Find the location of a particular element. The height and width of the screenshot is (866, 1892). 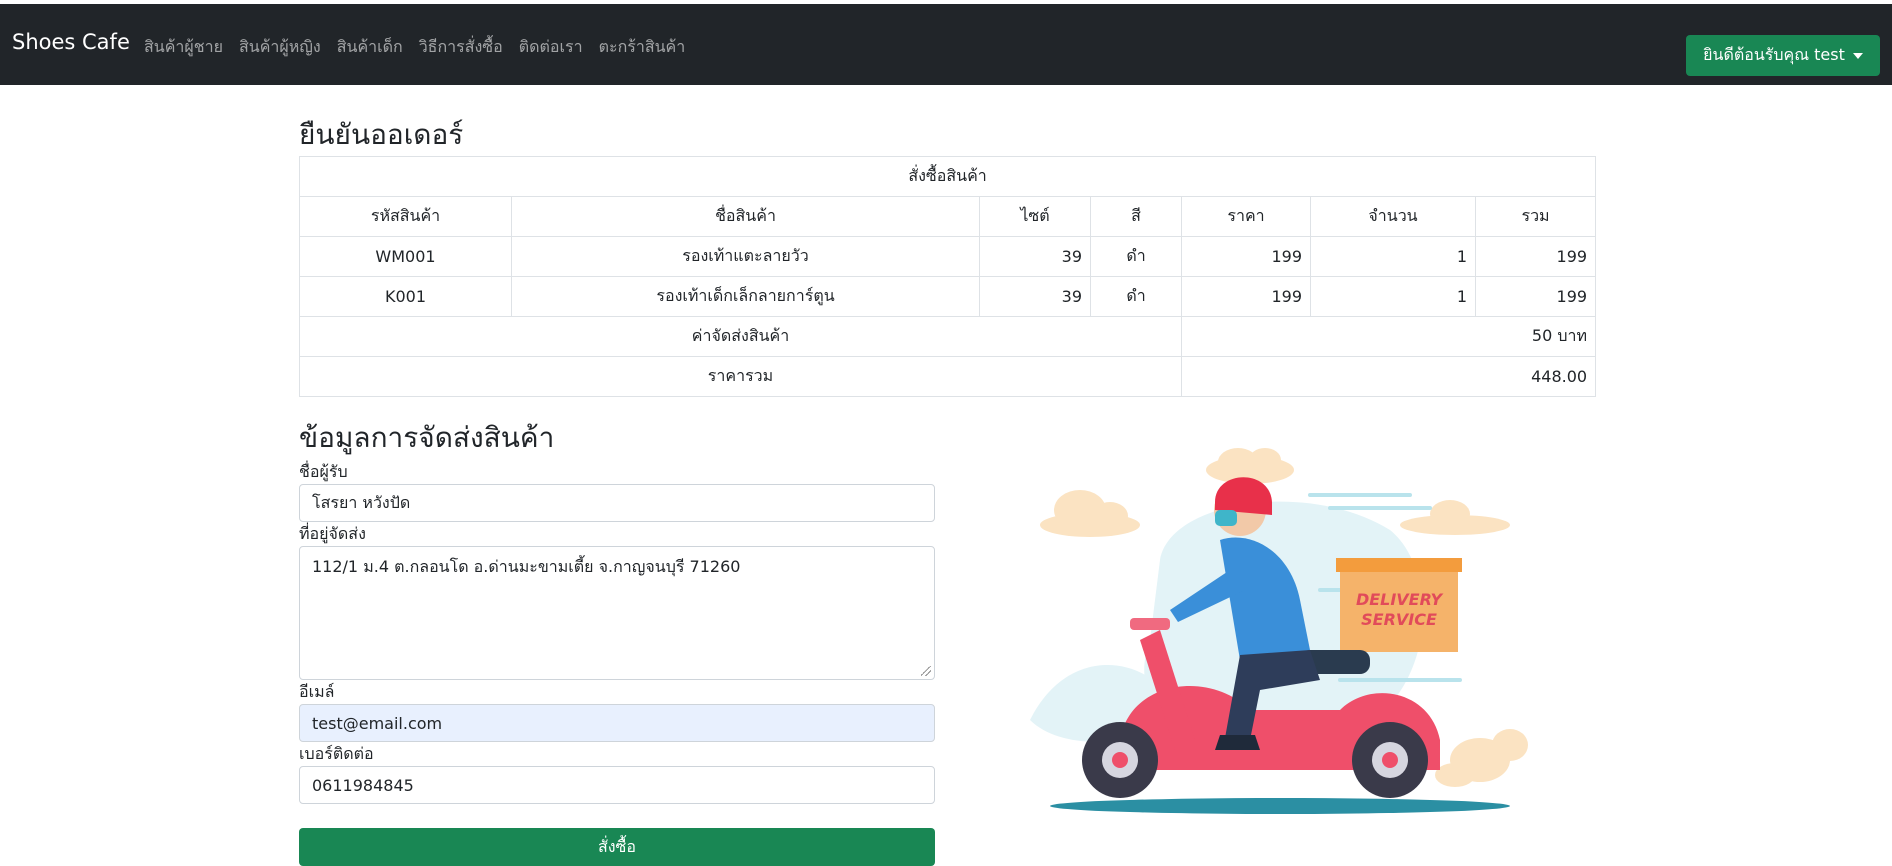

nav-link-men: สินค้าผู้ชาย is located at coordinates (183, 47).